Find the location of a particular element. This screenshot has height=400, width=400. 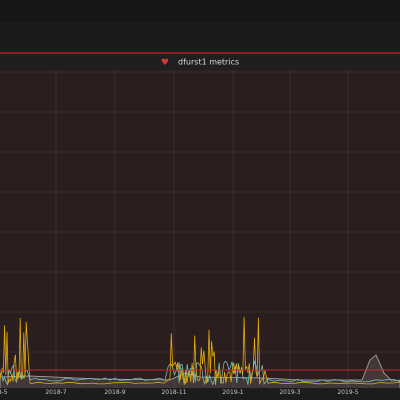

top-toolbar is located at coordinates (200, 11).